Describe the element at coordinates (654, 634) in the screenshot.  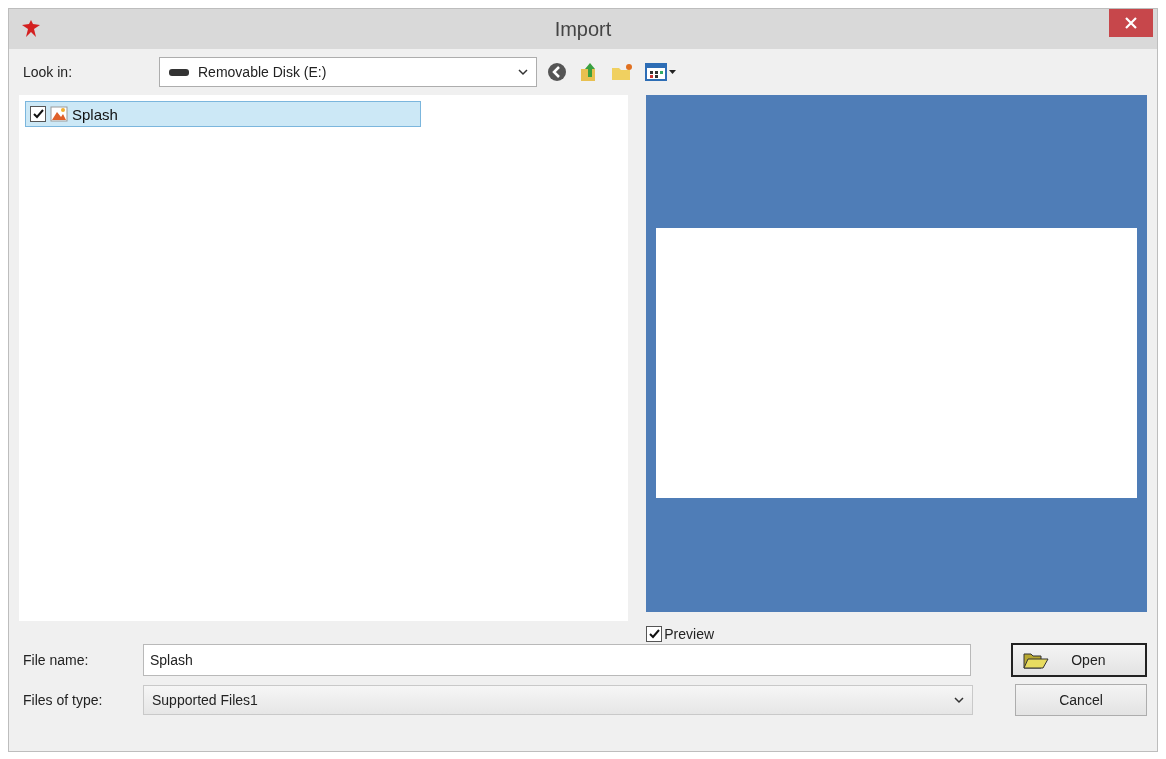
I see `preview-checkbox` at that location.